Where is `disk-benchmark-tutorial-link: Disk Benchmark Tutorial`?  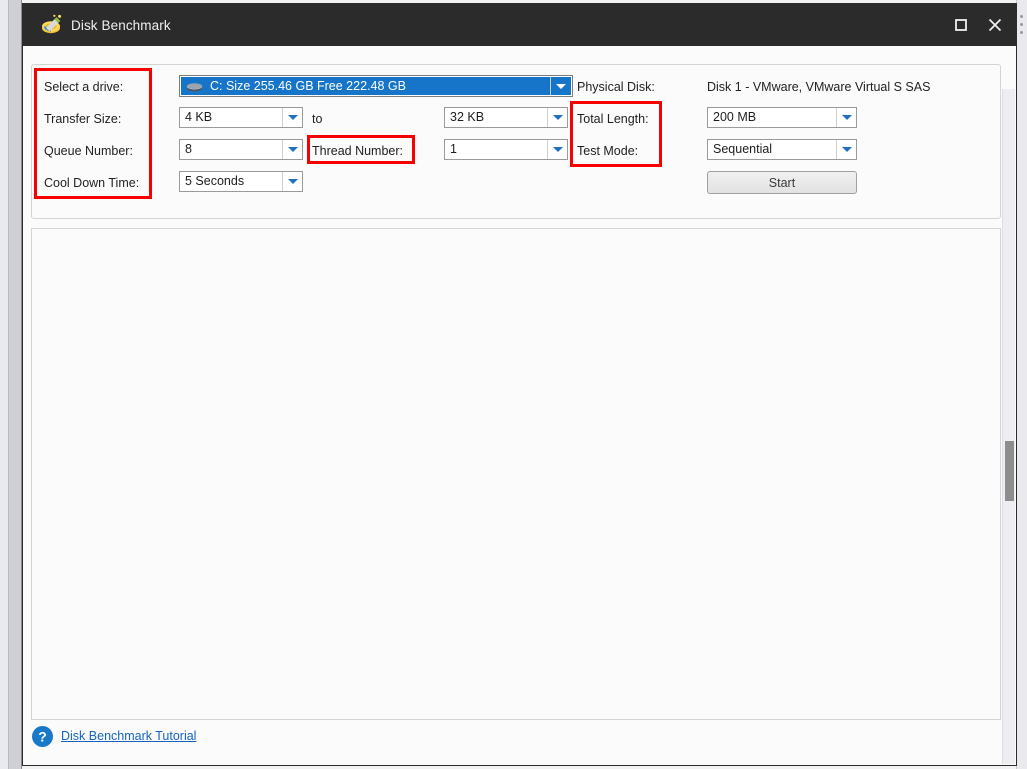 disk-benchmark-tutorial-link: Disk Benchmark Tutorial is located at coordinates (128, 736).